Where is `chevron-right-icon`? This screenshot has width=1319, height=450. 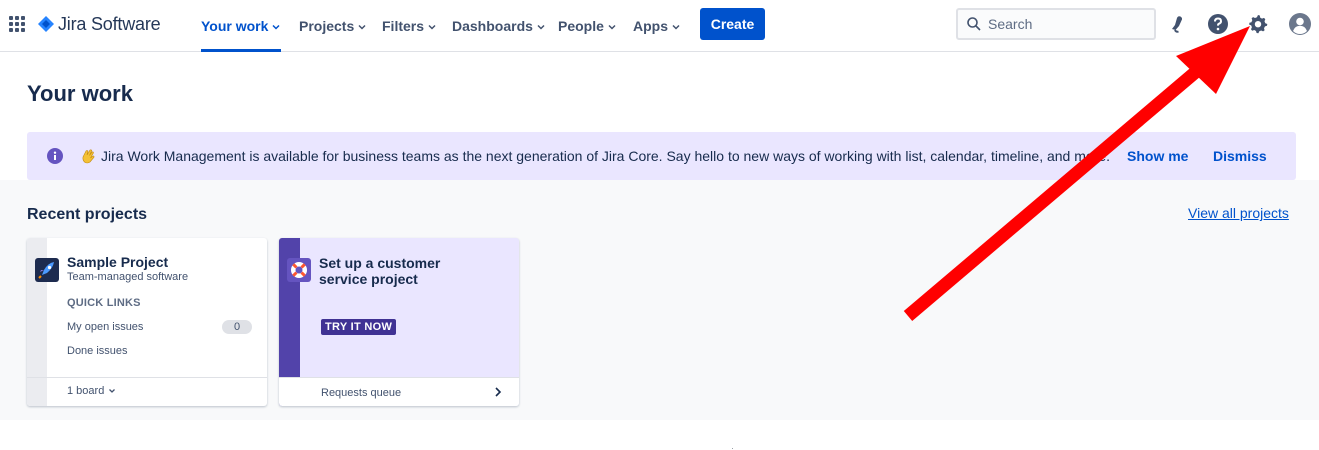 chevron-right-icon is located at coordinates (498, 392).